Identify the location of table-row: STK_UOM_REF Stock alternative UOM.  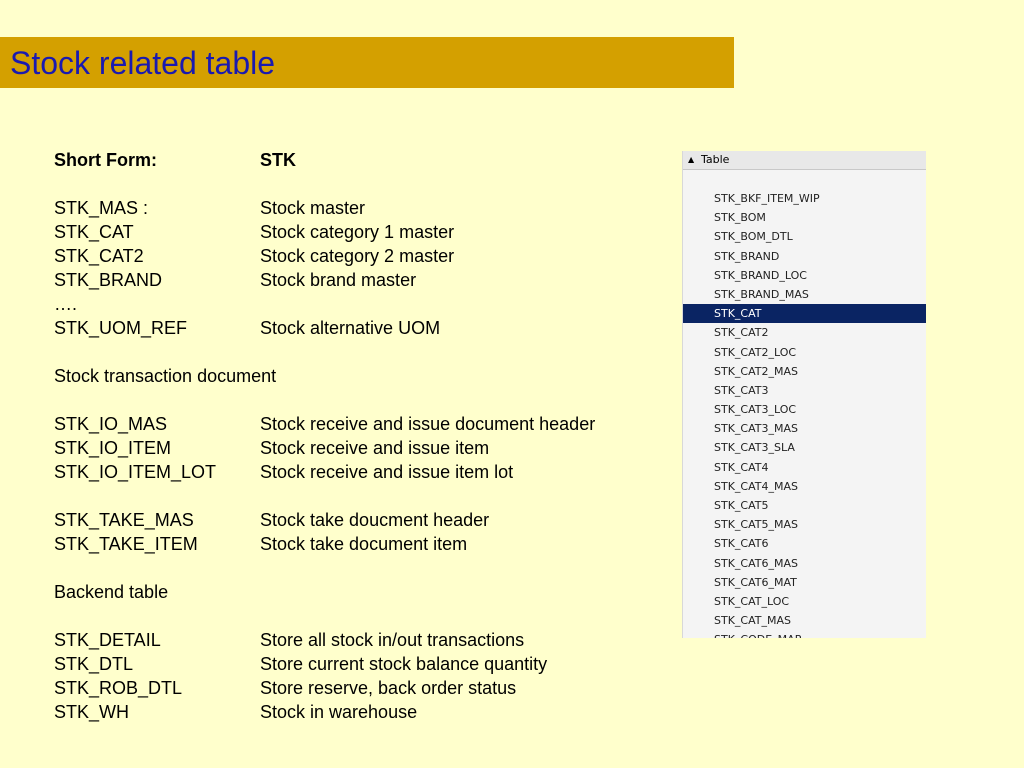
(354, 328).